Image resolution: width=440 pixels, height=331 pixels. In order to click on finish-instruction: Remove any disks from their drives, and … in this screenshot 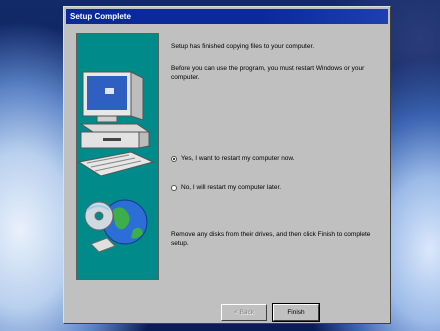, I will do `click(271, 239)`.